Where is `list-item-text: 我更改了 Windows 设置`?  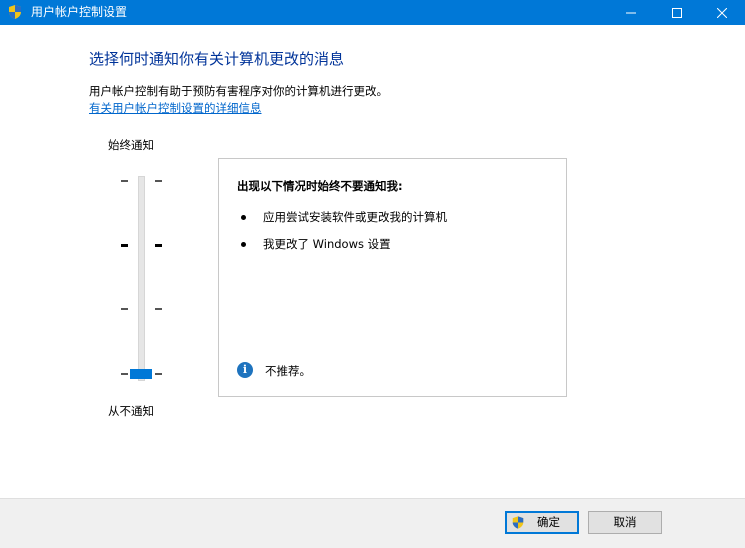
list-item-text: 我更改了 Windows 设置 is located at coordinates (327, 244).